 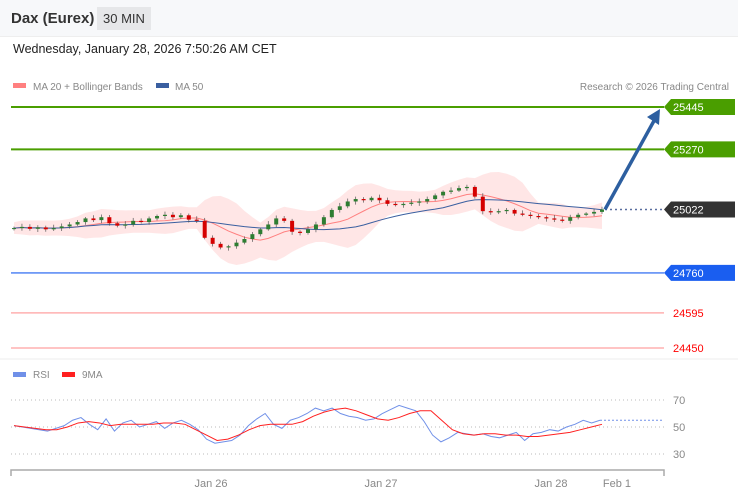 What do you see at coordinates (19, 85) in the screenshot?
I see `ma20-legend-swatch` at bounding box center [19, 85].